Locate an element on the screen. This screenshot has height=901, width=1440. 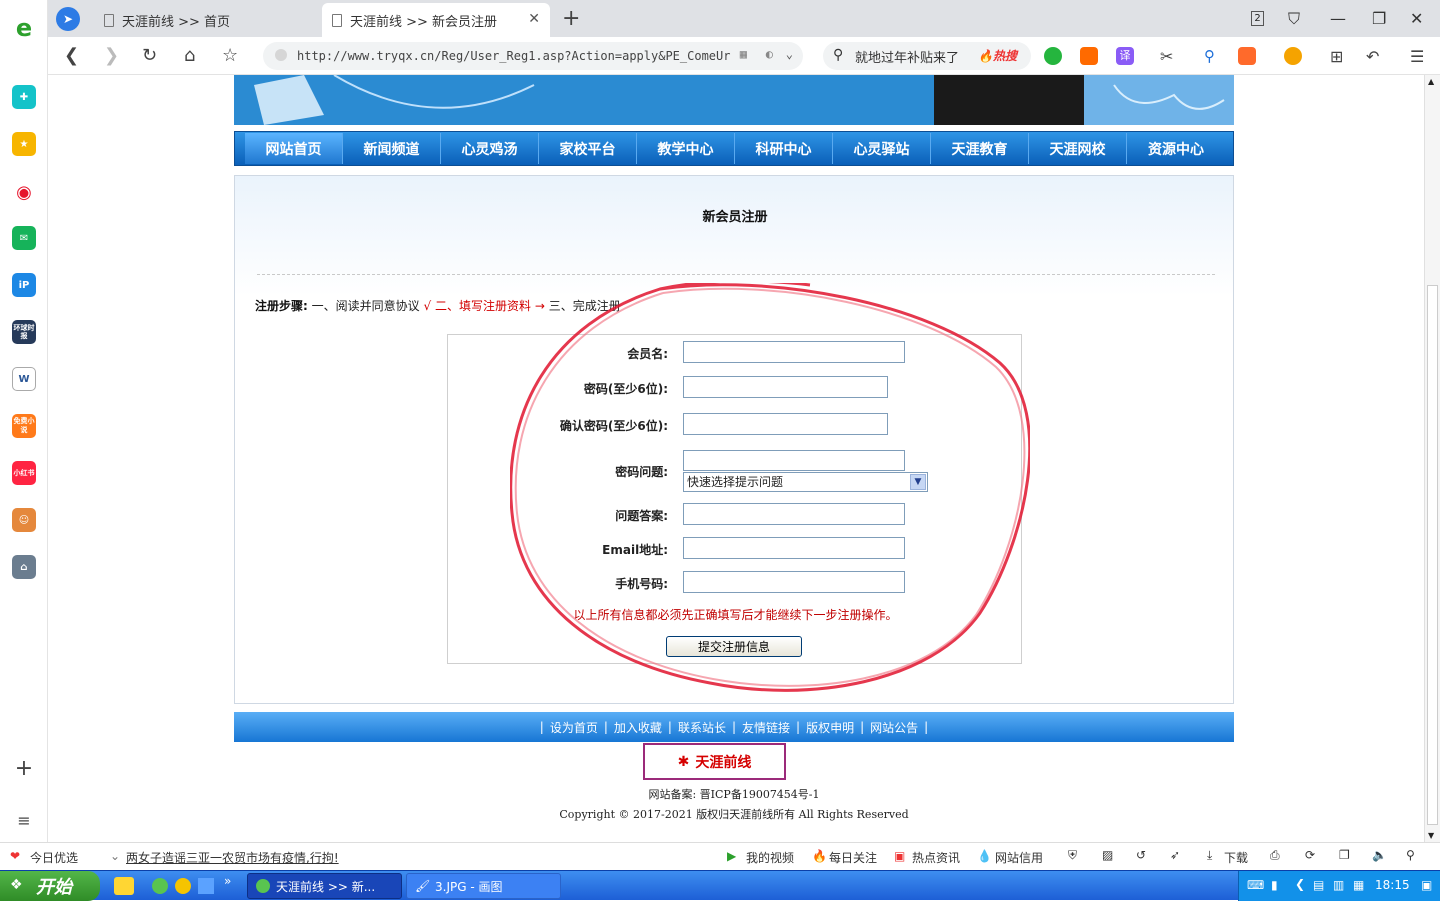
headline-link: 两女子造谣三亚一农贸市场有疫情,行拘! is located at coordinates (232, 857).